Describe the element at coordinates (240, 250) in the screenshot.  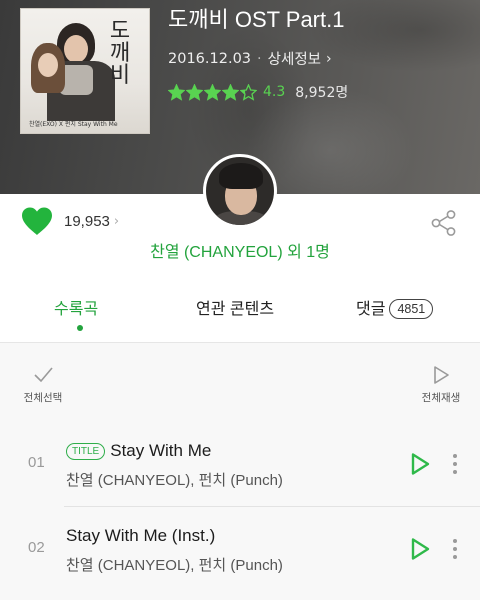
I see `artist-name-link: 찬열 (CHANYEOL) 외 1명` at that location.